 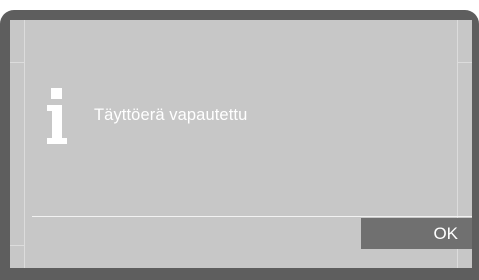 What do you see at coordinates (24, 144) in the screenshot?
I see `guide-line-left` at bounding box center [24, 144].